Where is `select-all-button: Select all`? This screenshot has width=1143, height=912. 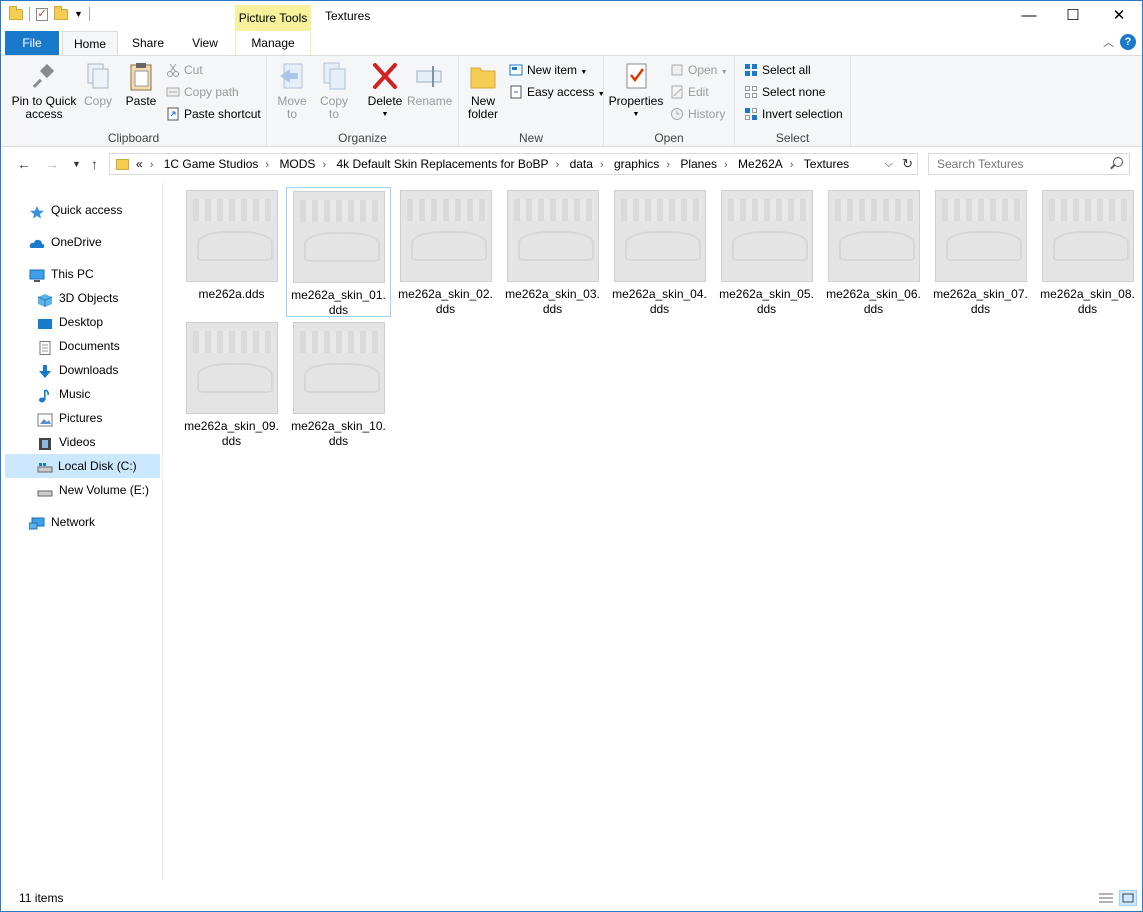 select-all-button: Select all is located at coordinates (777, 70).